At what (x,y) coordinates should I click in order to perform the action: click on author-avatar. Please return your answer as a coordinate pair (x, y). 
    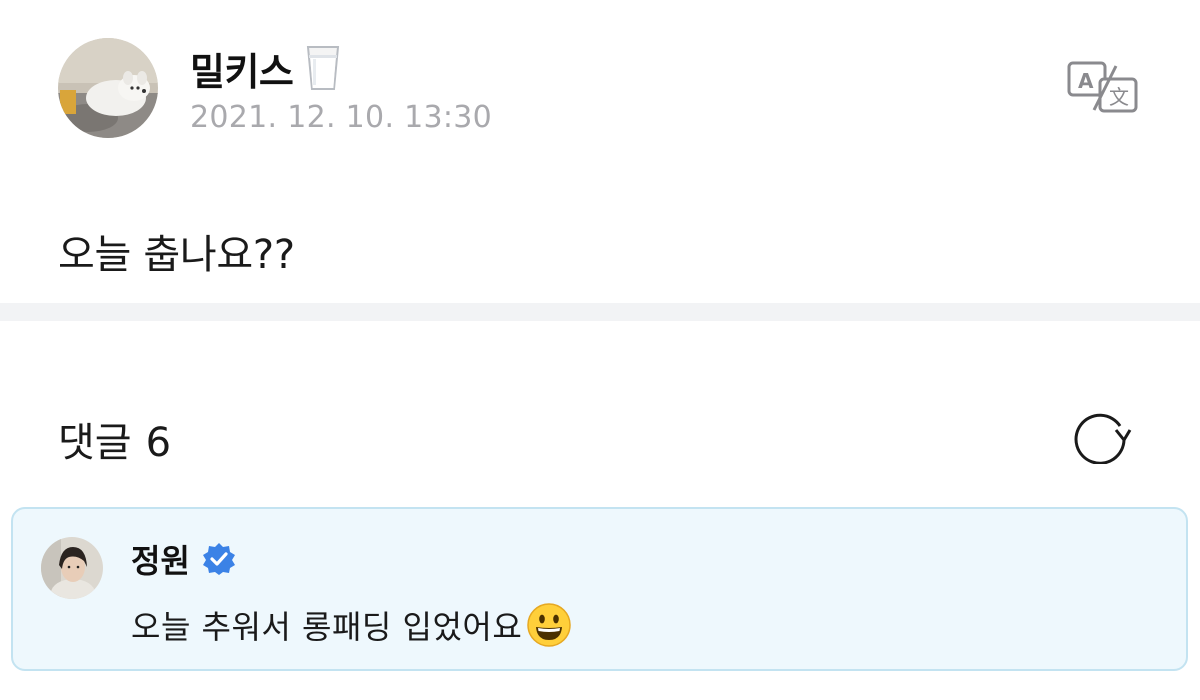
    Looking at the image, I should click on (108, 88).